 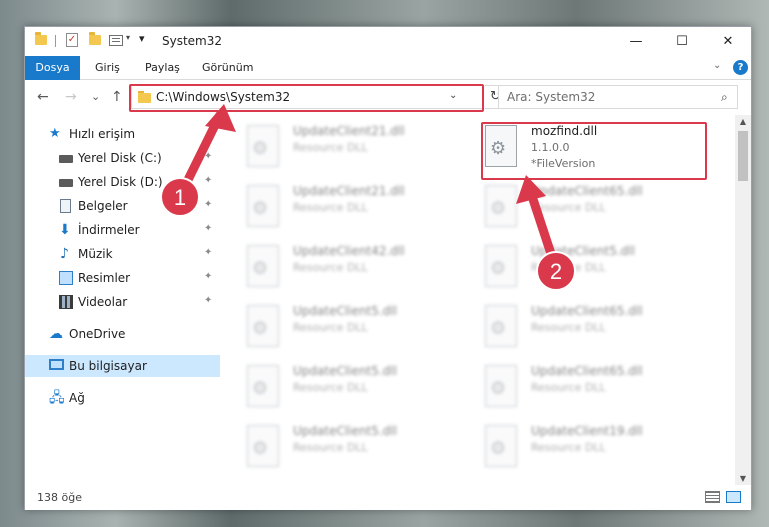 What do you see at coordinates (743, 121) in the screenshot?
I see `scroll-up-icon: ▲` at bounding box center [743, 121].